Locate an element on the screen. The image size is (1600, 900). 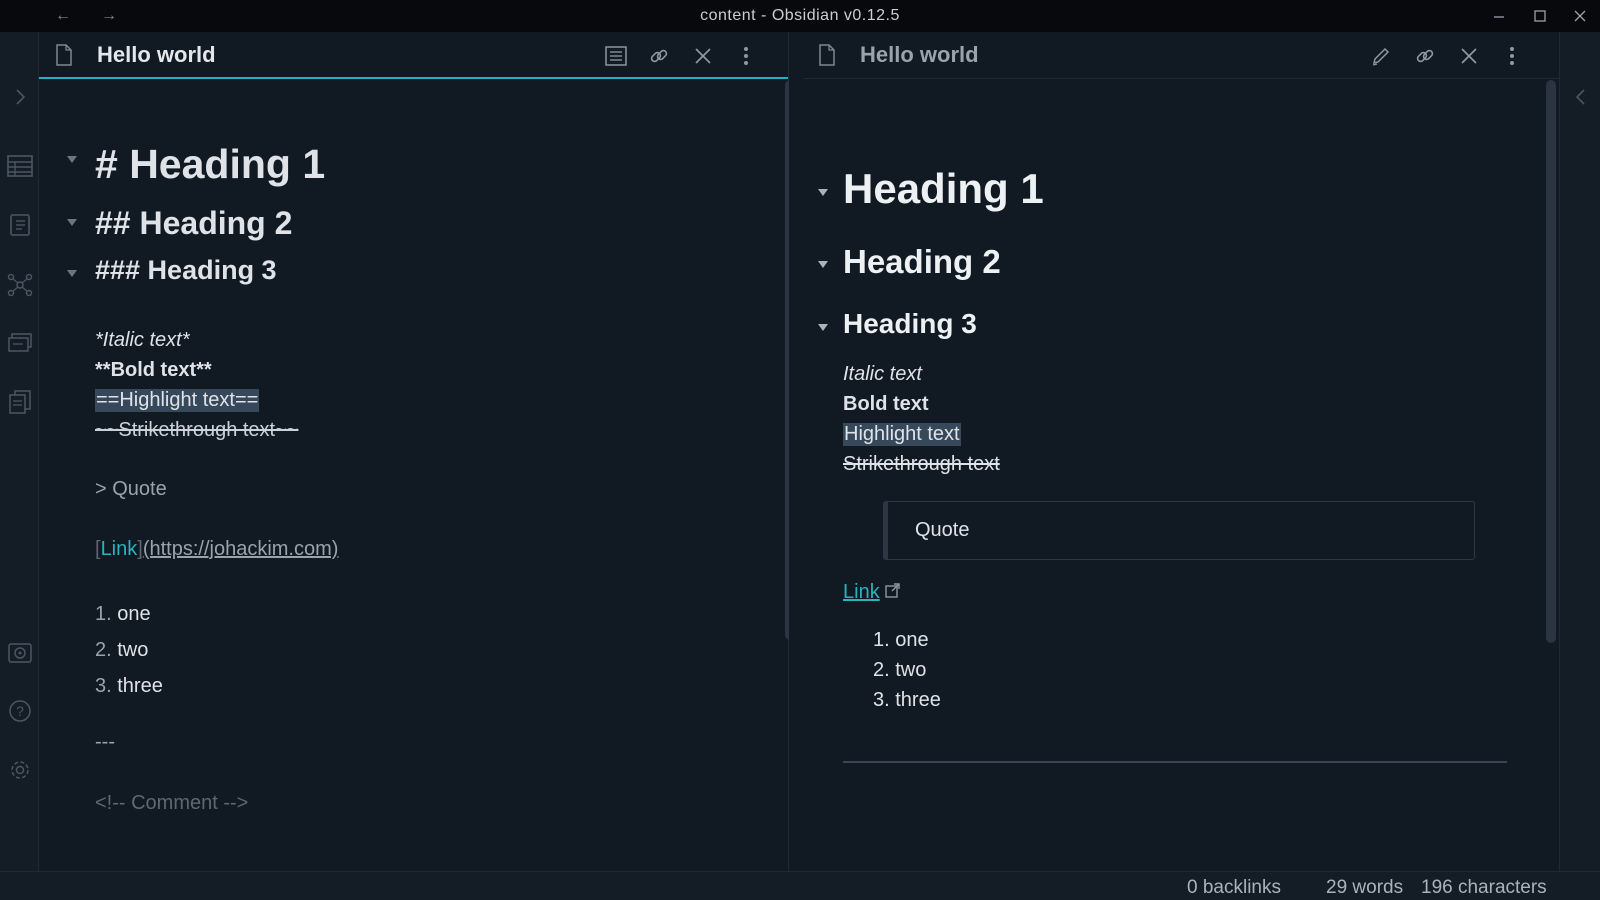
preview-horizontal-rule is located at coordinates (1175, 762).